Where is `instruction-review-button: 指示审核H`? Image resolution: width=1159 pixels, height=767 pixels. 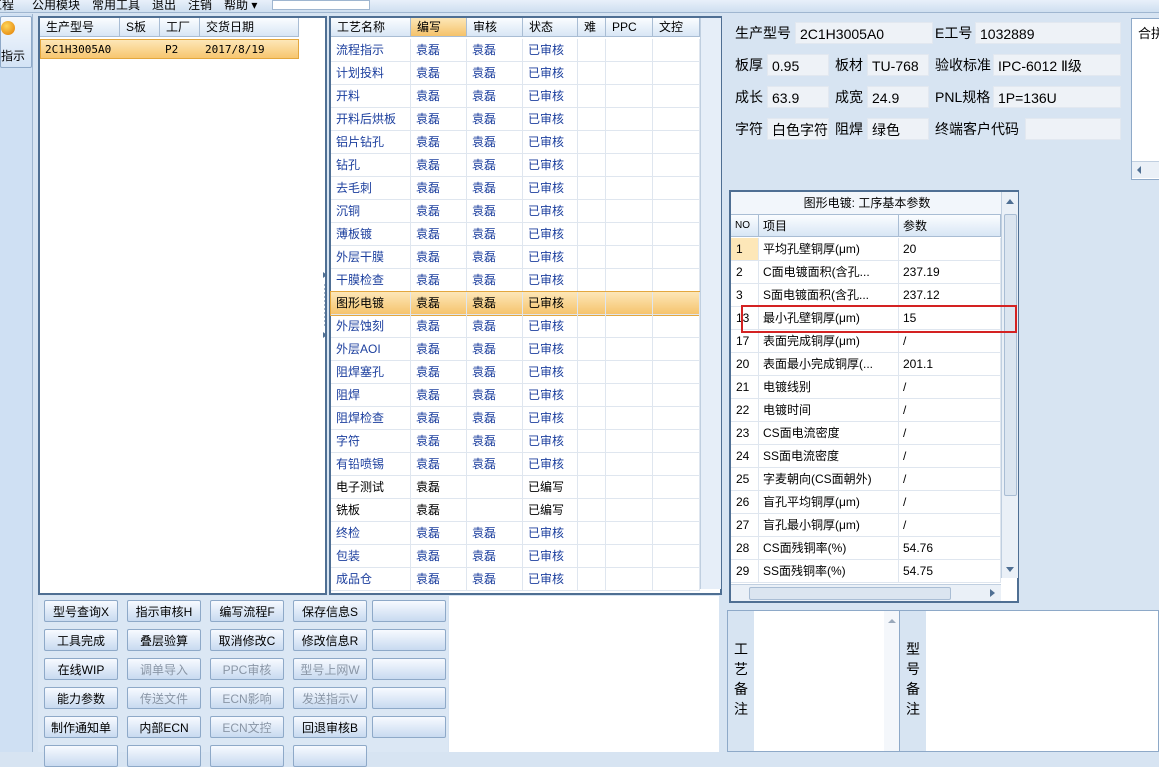
instruction-review-button: 指示审核H is located at coordinates (164, 611).